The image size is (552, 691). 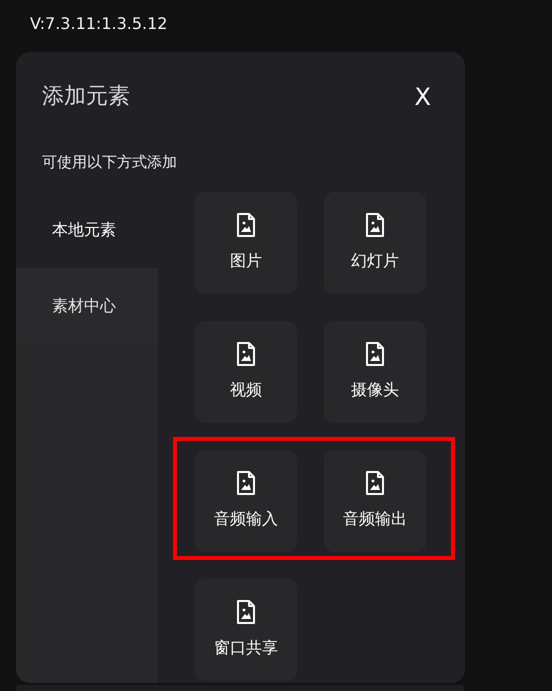 I want to click on element-tile: 摄像头, so click(x=375, y=371).